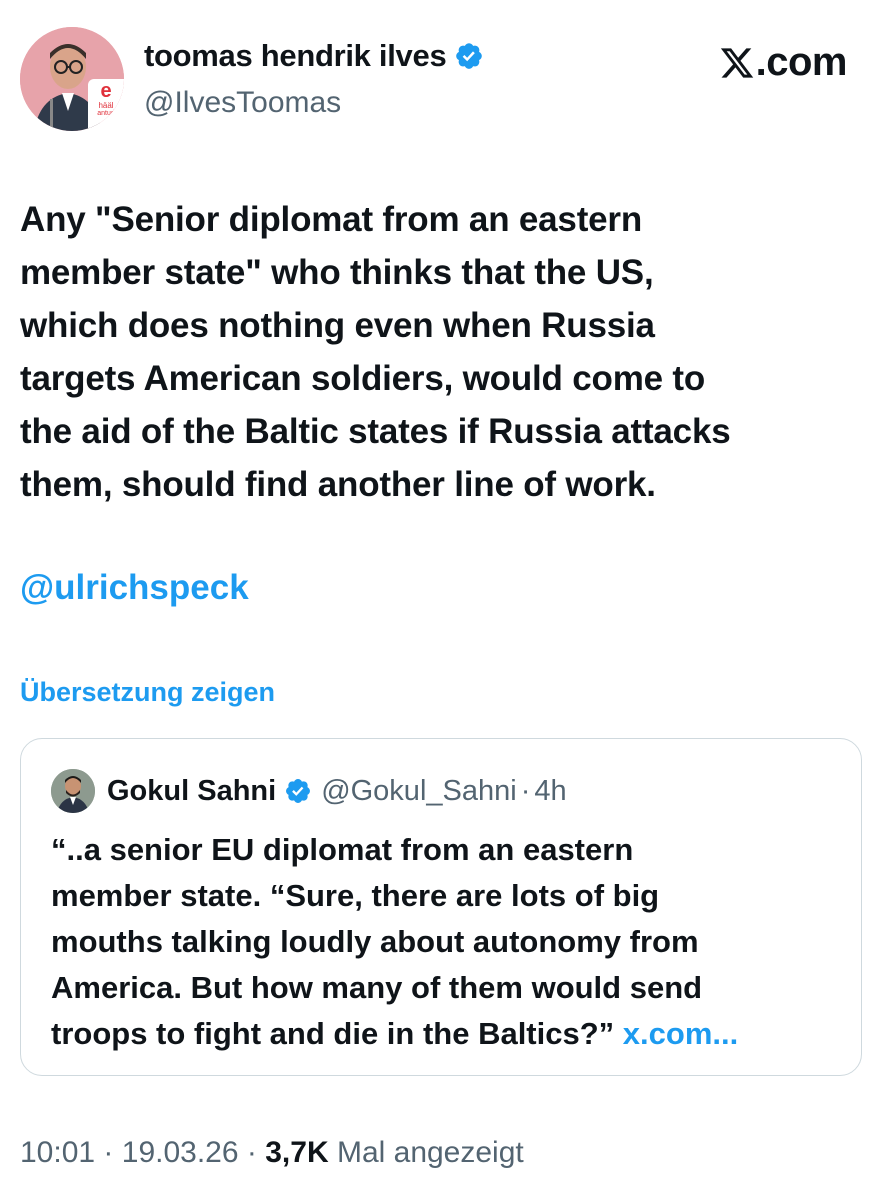 Image resolution: width=885 pixels, height=1200 pixels. What do you see at coordinates (430, 1152) in the screenshot?
I see `views-label: Mal angezeigt` at bounding box center [430, 1152].